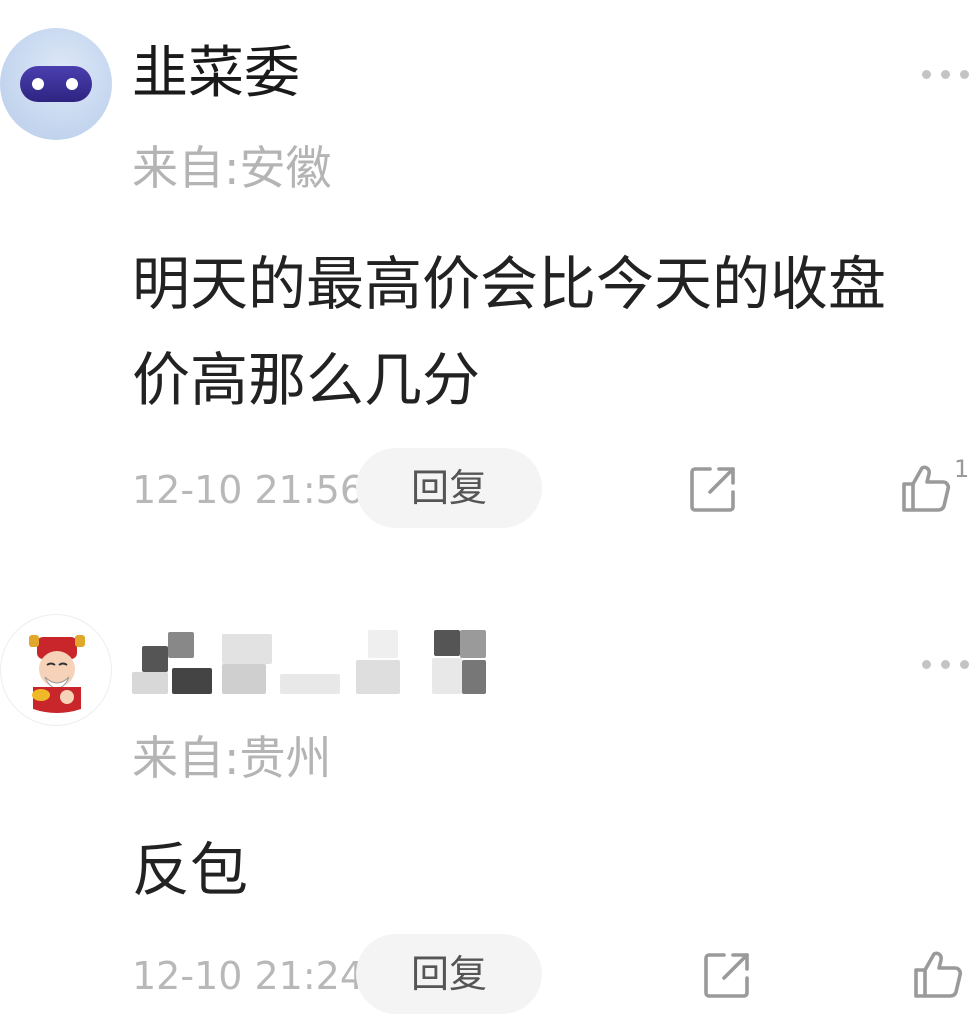  I want to click on like-button, so click(939, 972).